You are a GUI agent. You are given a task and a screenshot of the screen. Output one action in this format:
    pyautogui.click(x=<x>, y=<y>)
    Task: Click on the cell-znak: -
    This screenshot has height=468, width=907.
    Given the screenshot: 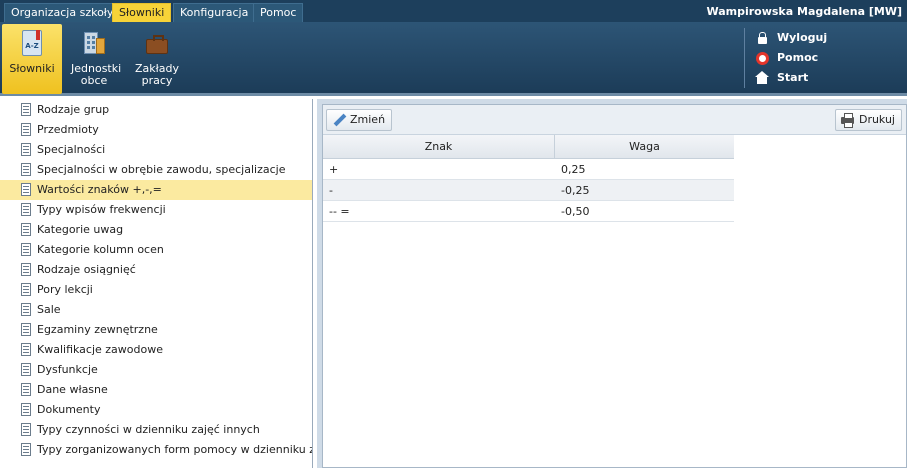 What is the action you would take?
    pyautogui.click(x=331, y=190)
    